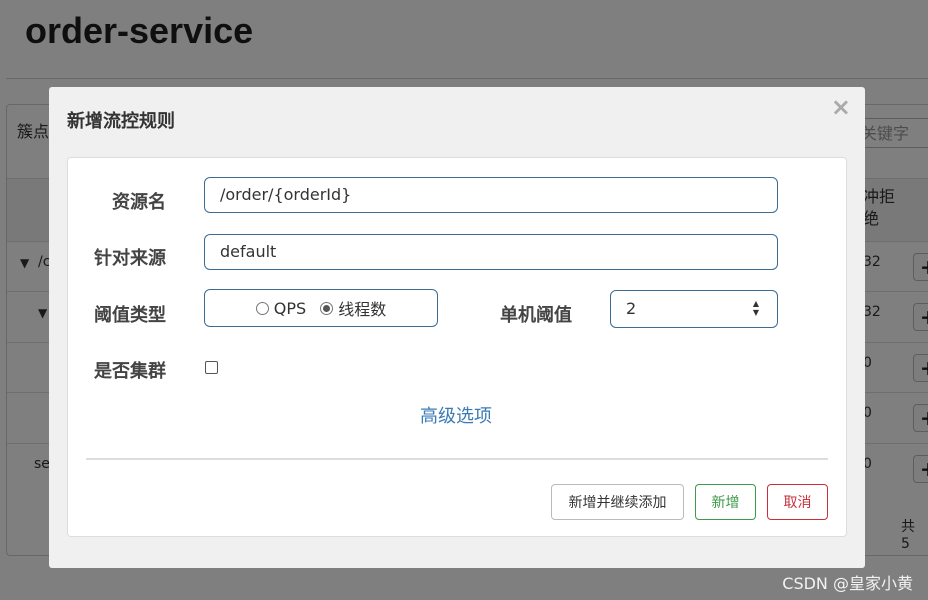 This screenshot has width=928, height=600. I want to click on radio-label-threads: 线程数, so click(362, 309).